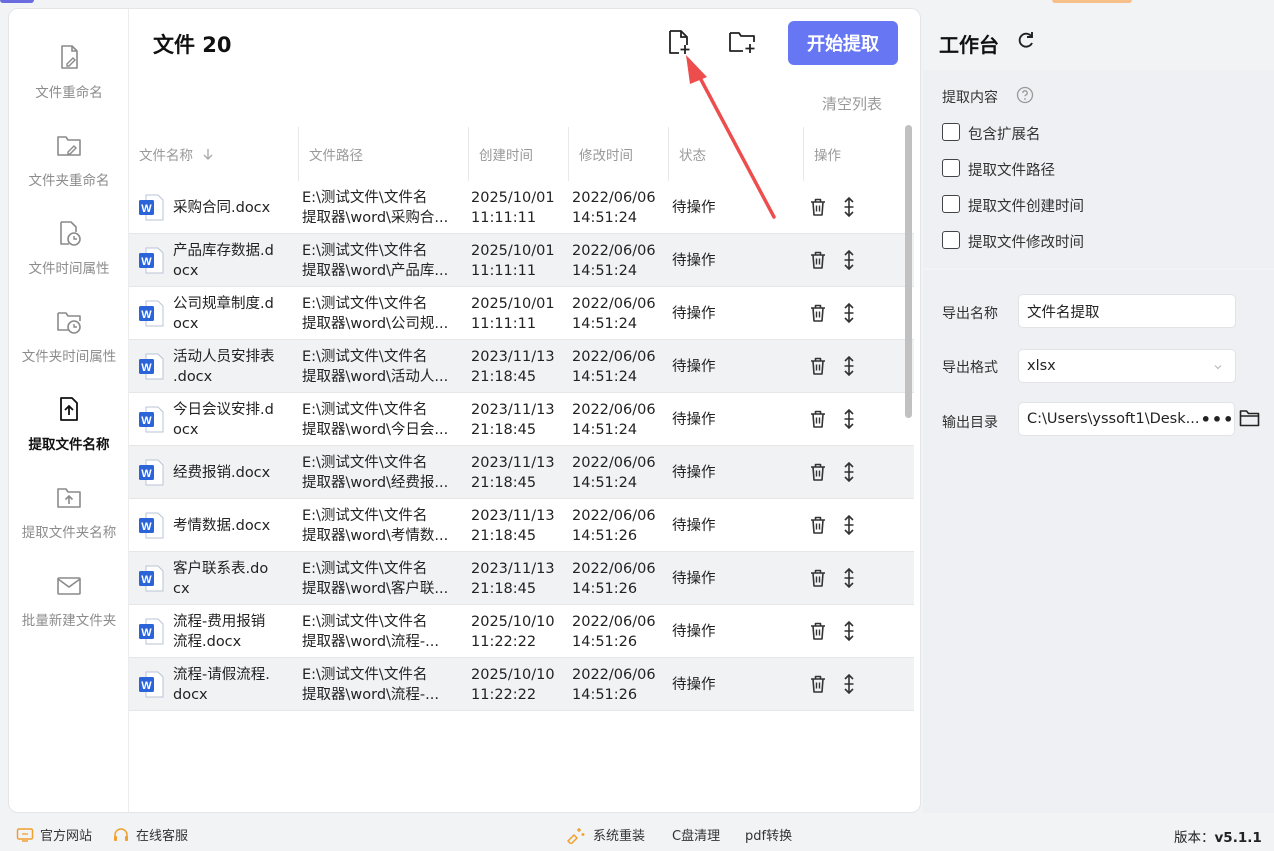 This screenshot has width=1274, height=851. I want to click on clear-list-link: 清空列表, so click(852, 103).